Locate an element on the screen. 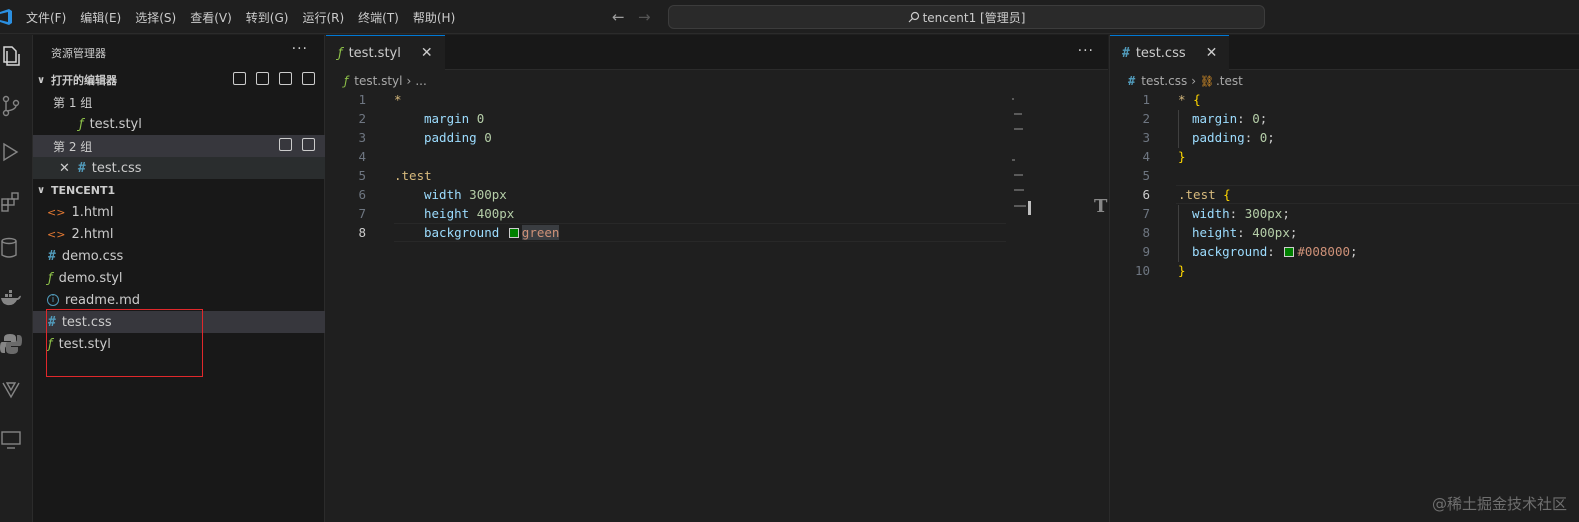 Image resolution: width=1579 pixels, height=522 pixels. open-editor-test-css: ✕ # test.css is located at coordinates (179, 168).